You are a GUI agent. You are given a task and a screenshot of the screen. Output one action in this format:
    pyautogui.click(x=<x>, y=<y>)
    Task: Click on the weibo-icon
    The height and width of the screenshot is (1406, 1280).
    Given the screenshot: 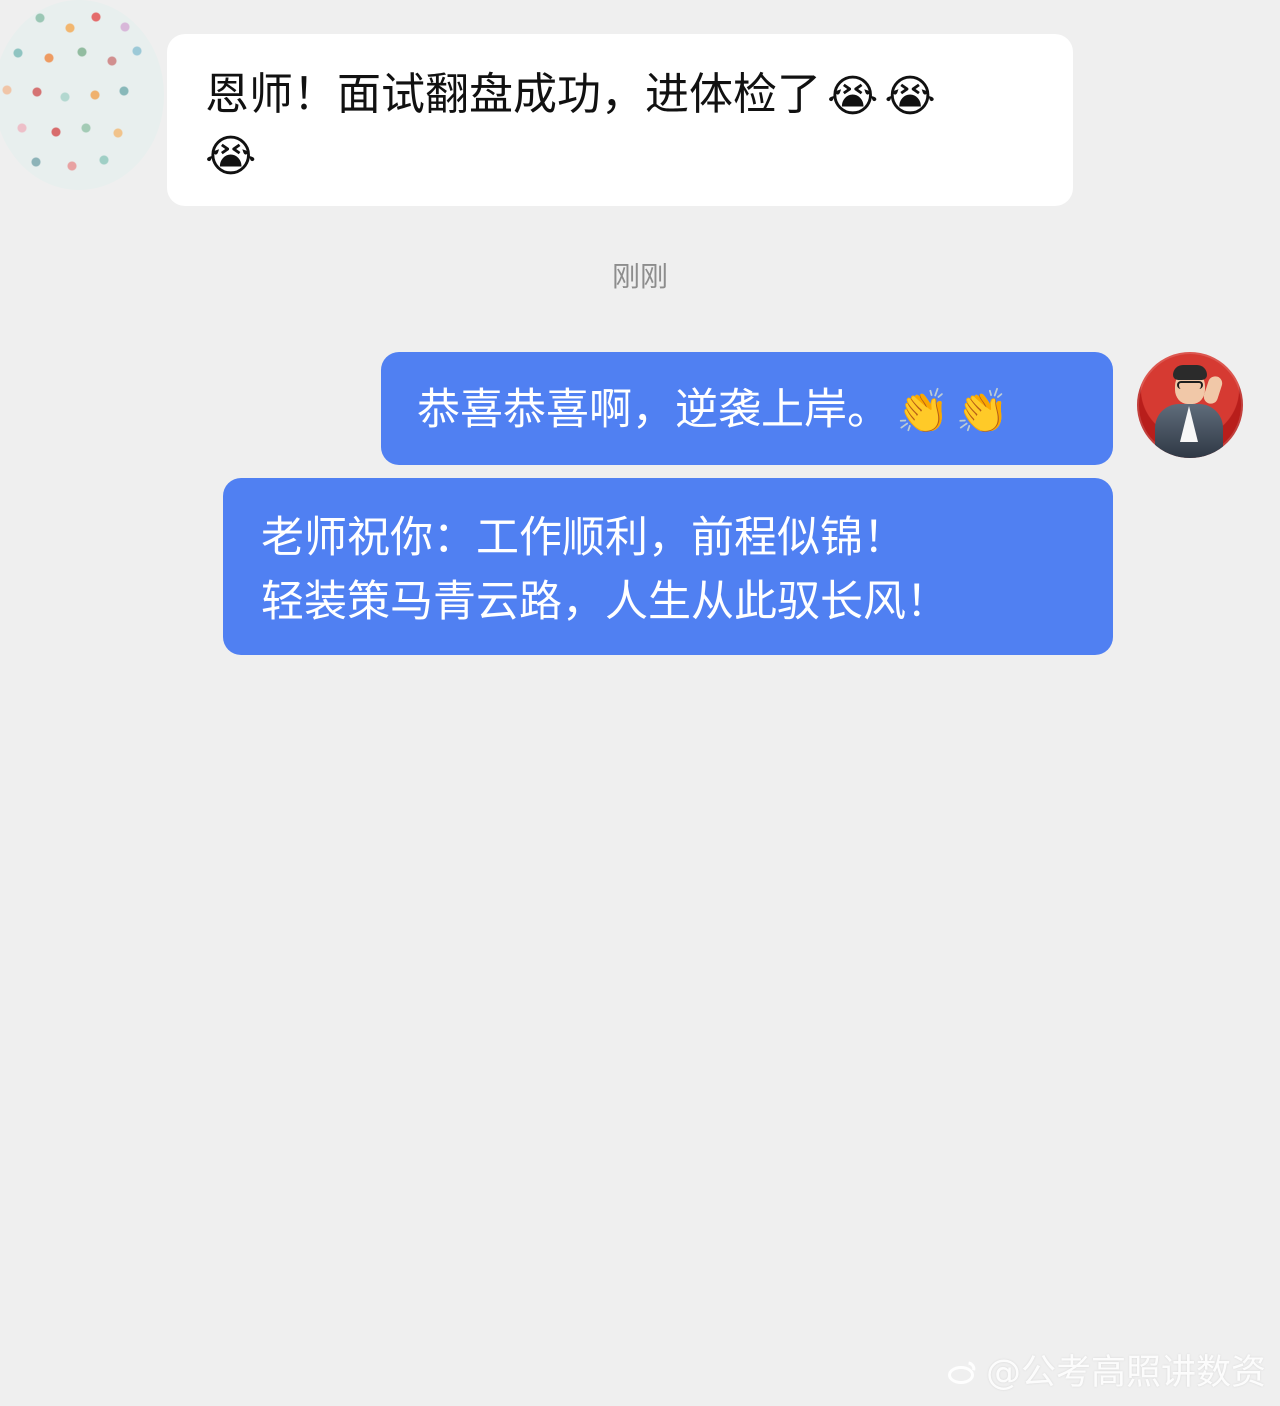 What is the action you would take?
    pyautogui.click(x=962, y=1374)
    